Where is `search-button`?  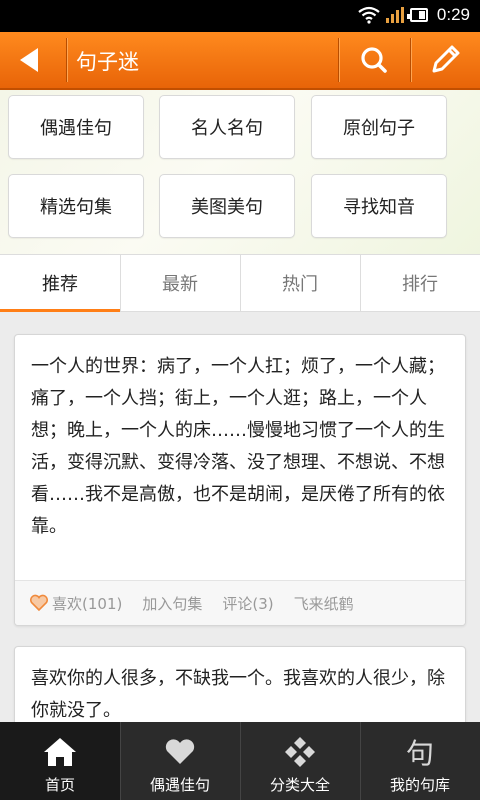 search-button is located at coordinates (374, 60).